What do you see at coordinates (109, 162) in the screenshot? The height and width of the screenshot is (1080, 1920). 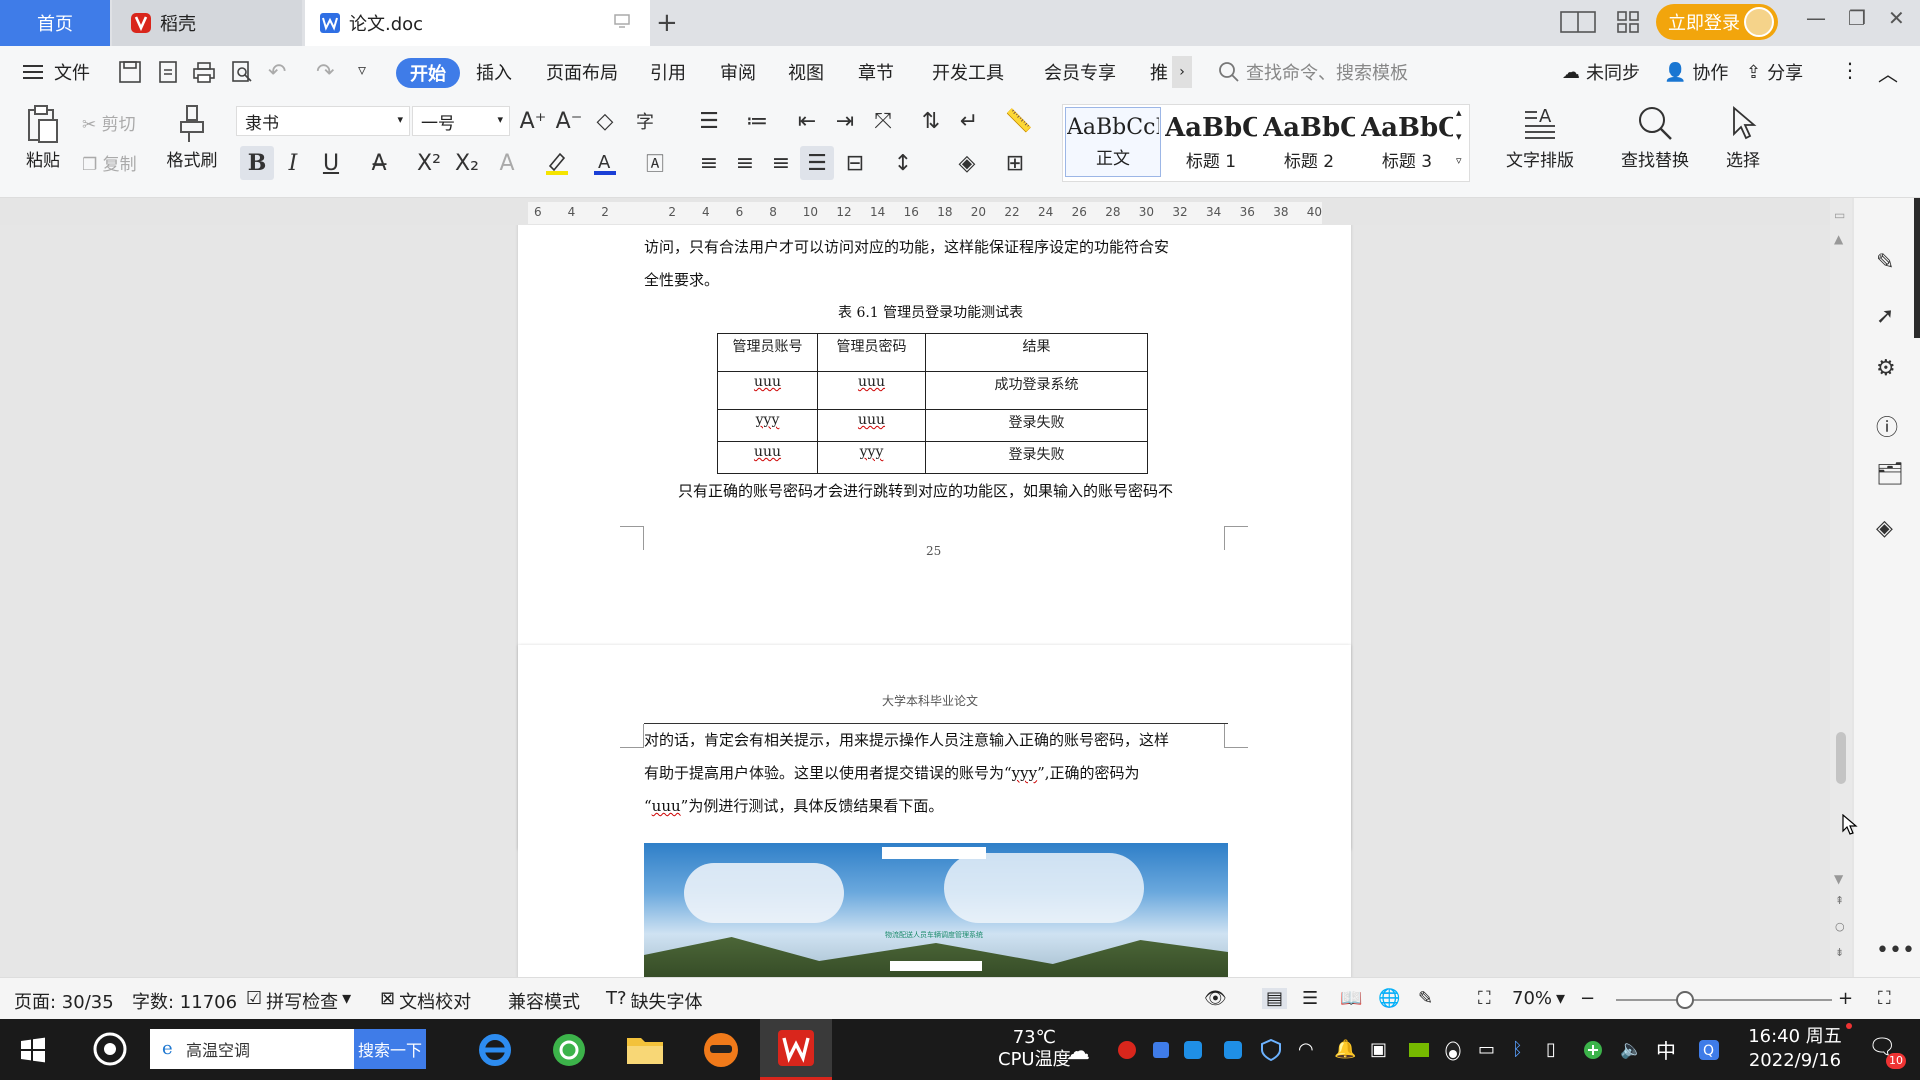 I see `copy-button: ❐ 复制` at bounding box center [109, 162].